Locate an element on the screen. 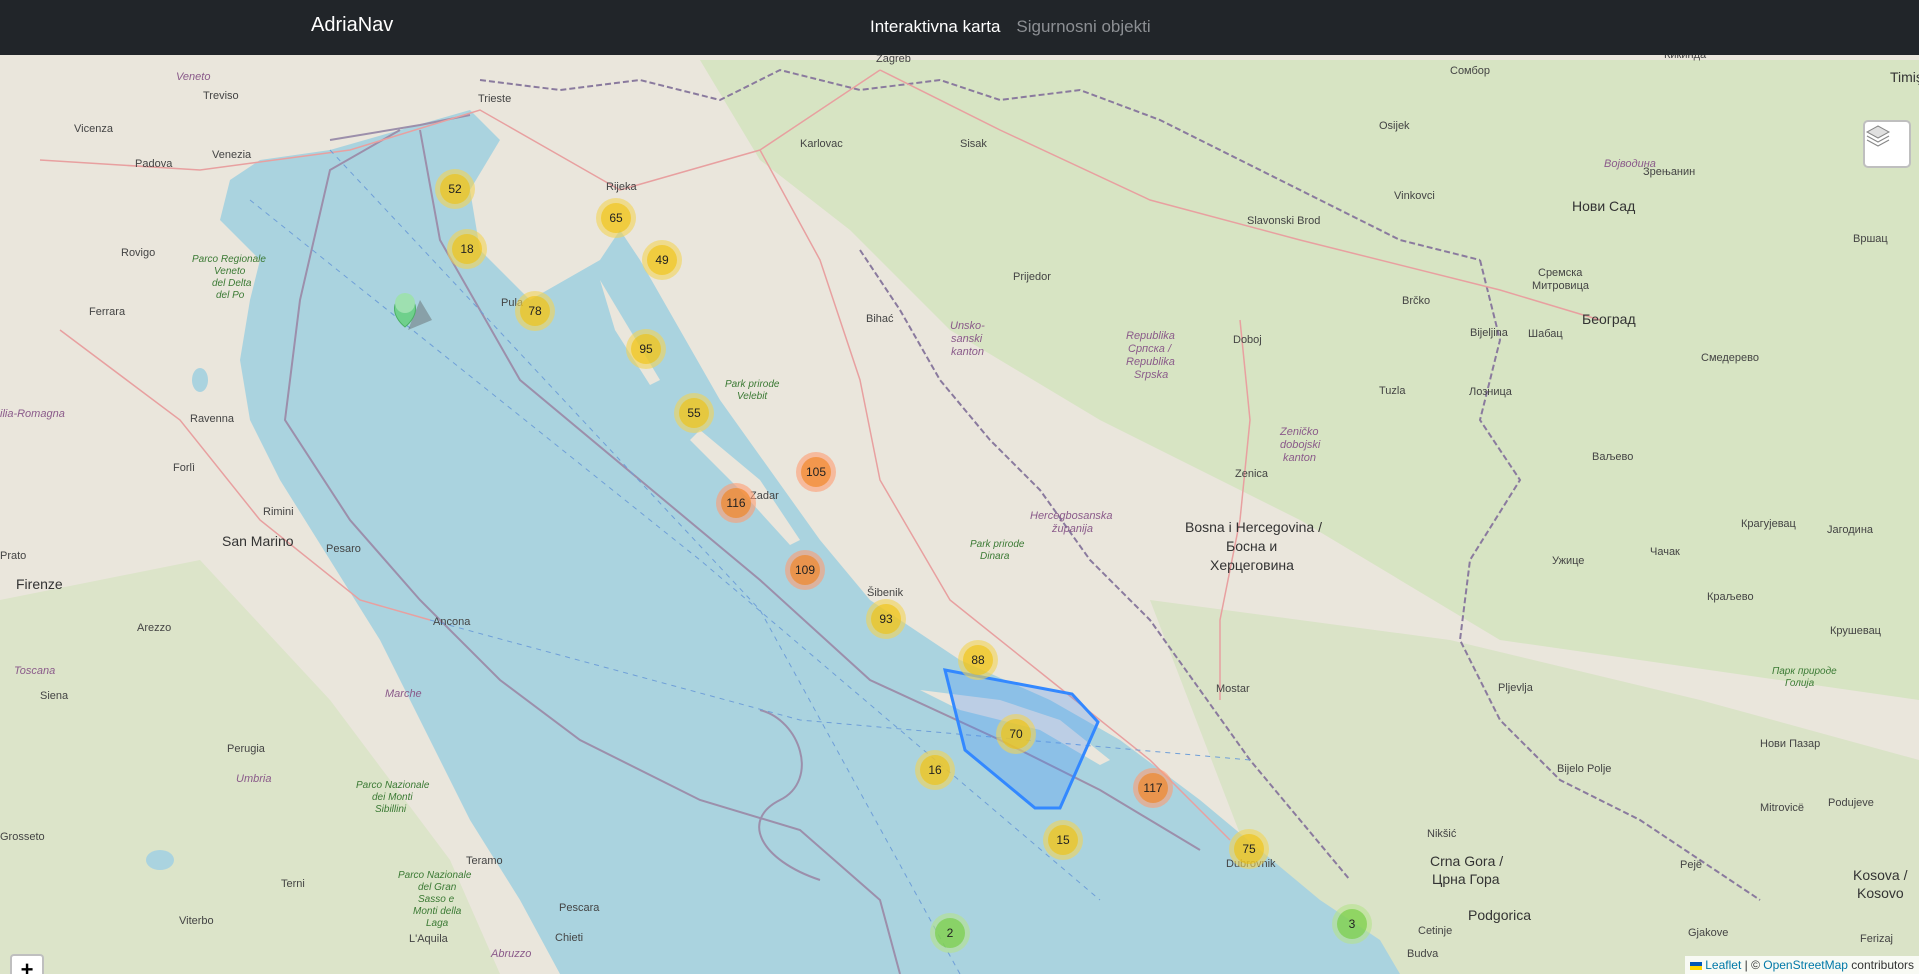  marker-cluster: 116 is located at coordinates (736, 503).